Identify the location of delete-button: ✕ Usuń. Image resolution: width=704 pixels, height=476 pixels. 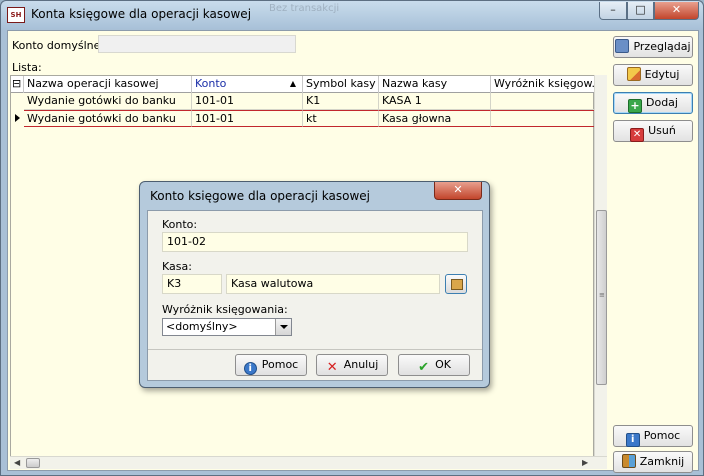
(653, 131).